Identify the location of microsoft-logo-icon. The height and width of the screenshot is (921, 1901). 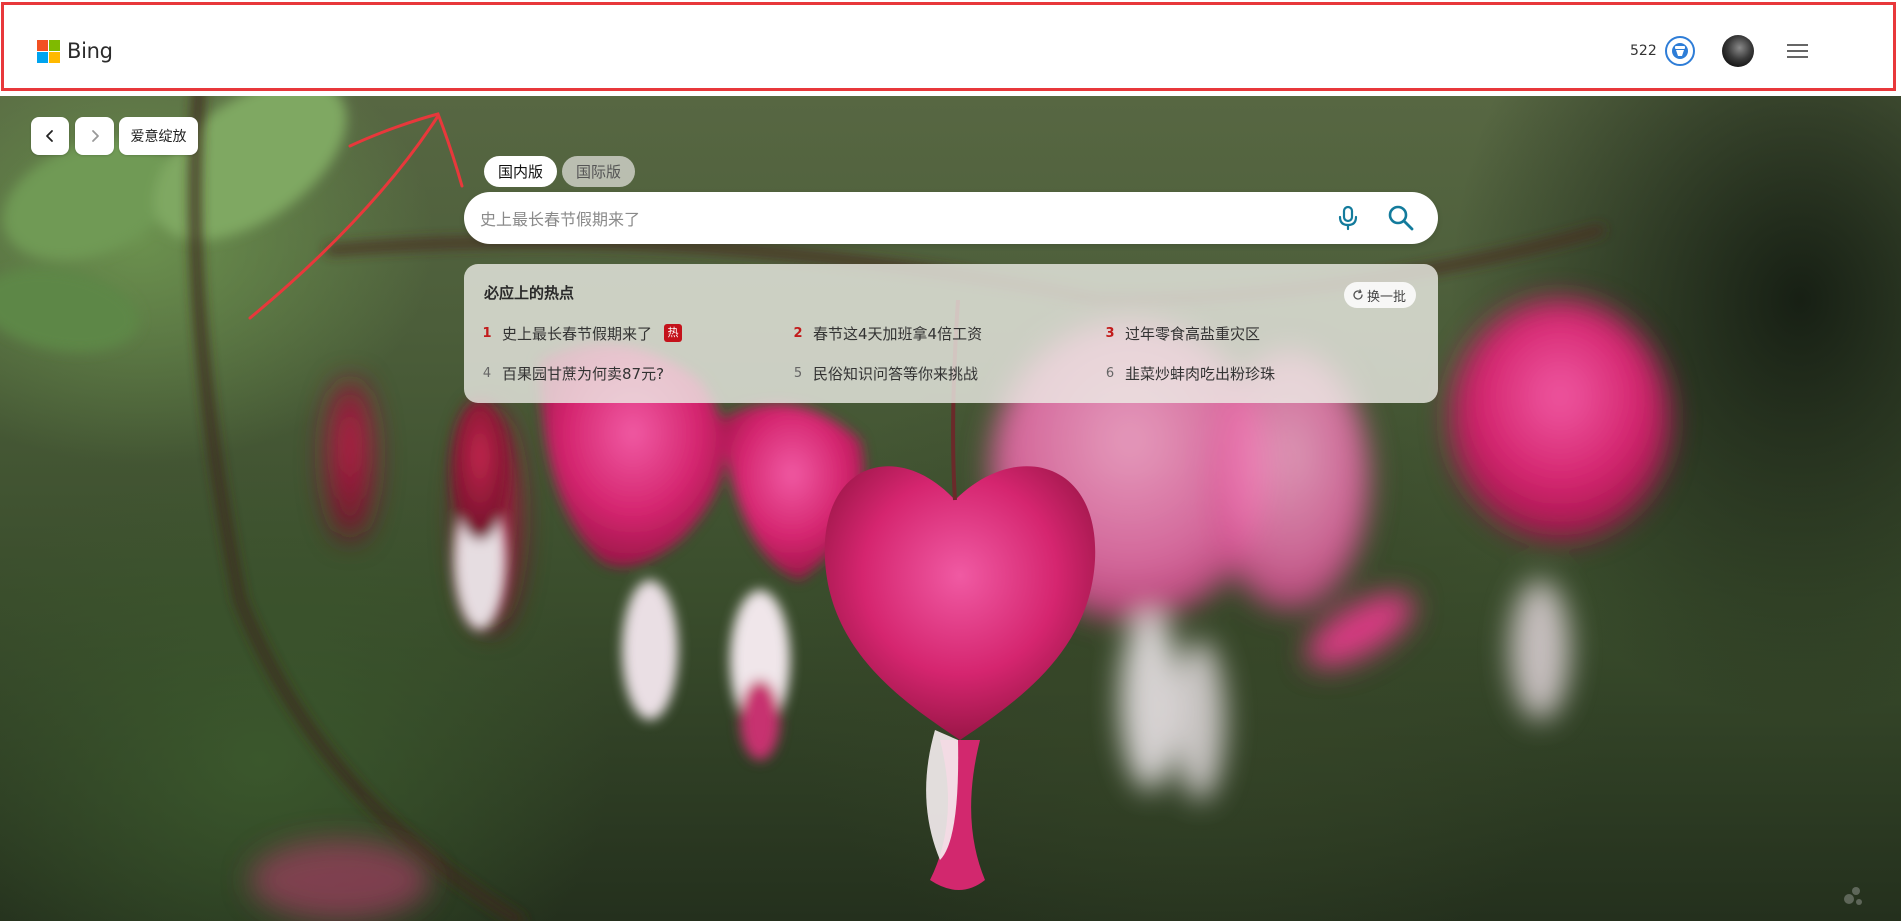
(48, 51).